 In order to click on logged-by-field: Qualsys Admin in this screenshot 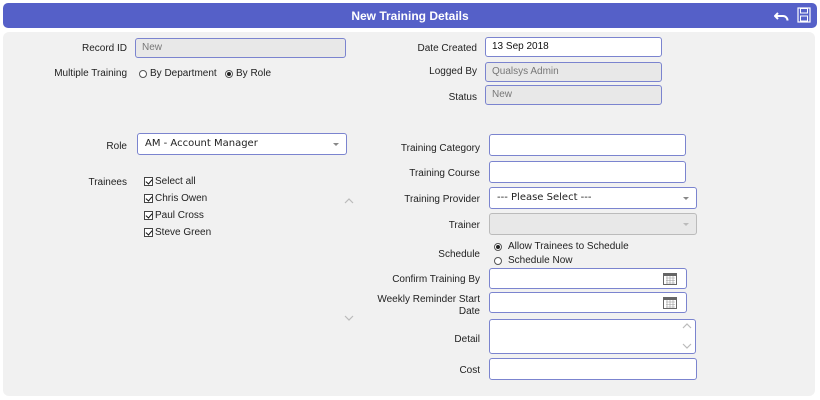, I will do `click(573, 72)`.